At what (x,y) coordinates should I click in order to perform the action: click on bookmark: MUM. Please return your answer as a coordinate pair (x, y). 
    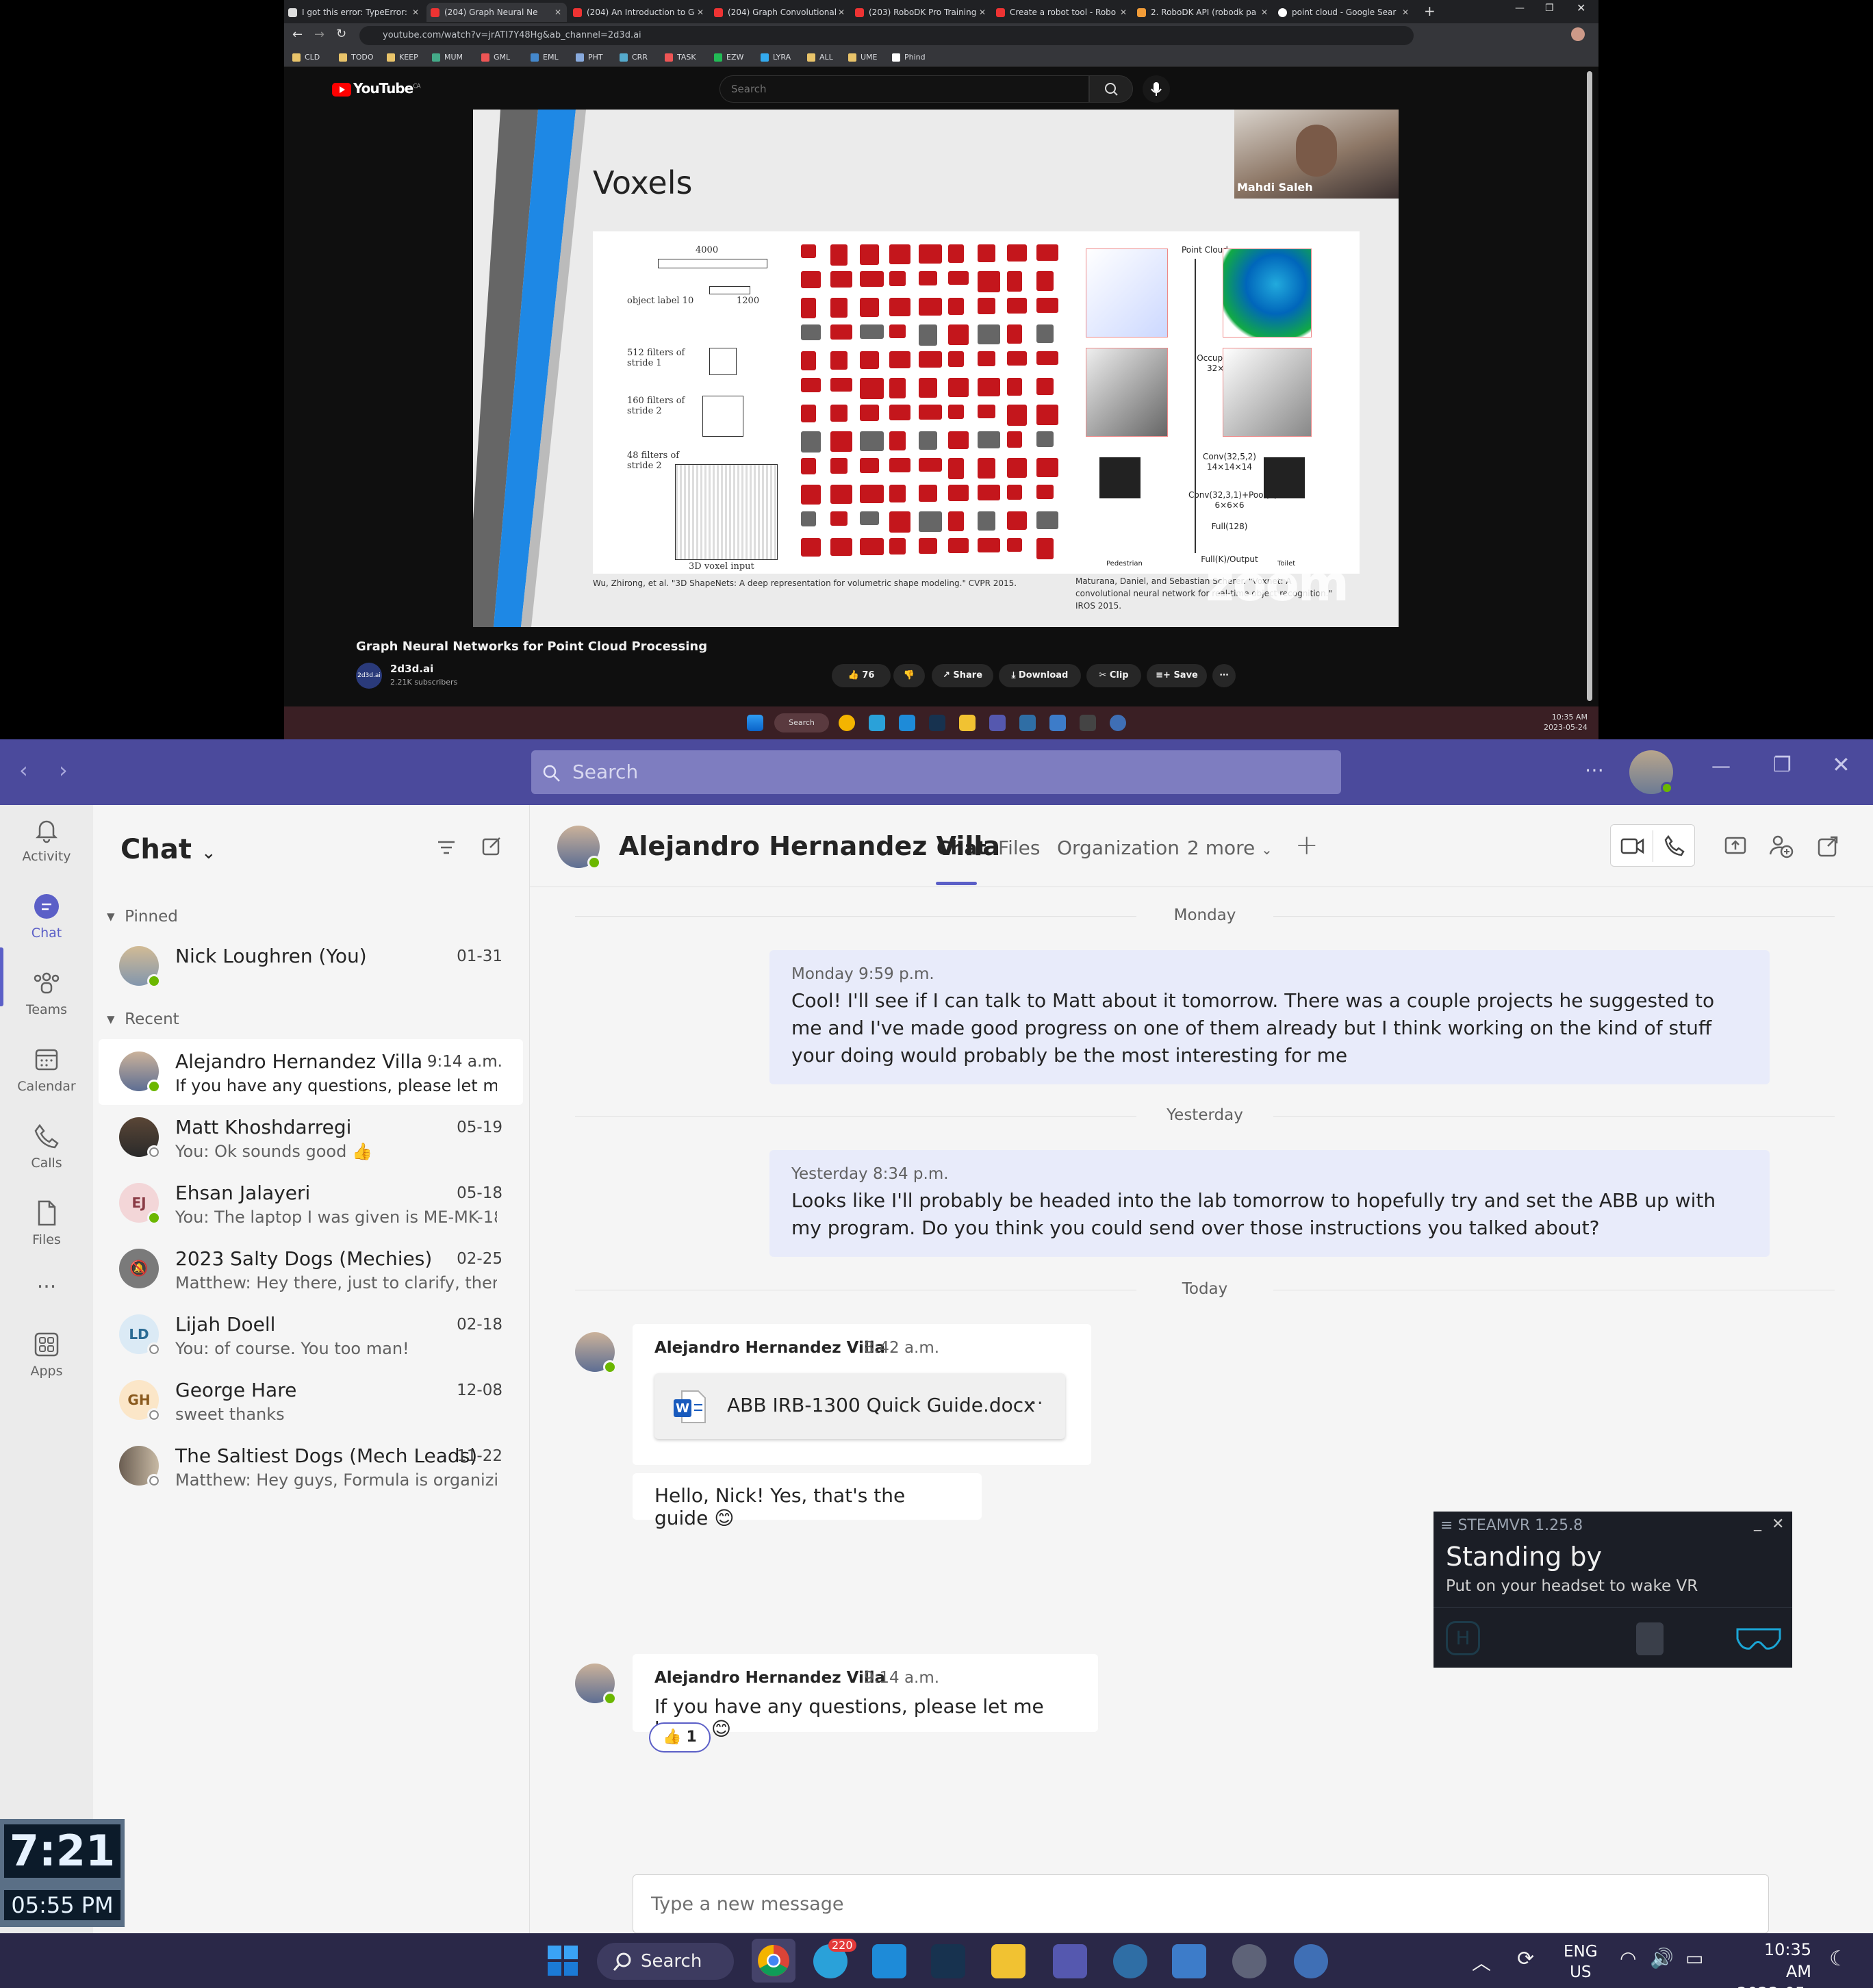
    Looking at the image, I should click on (448, 57).